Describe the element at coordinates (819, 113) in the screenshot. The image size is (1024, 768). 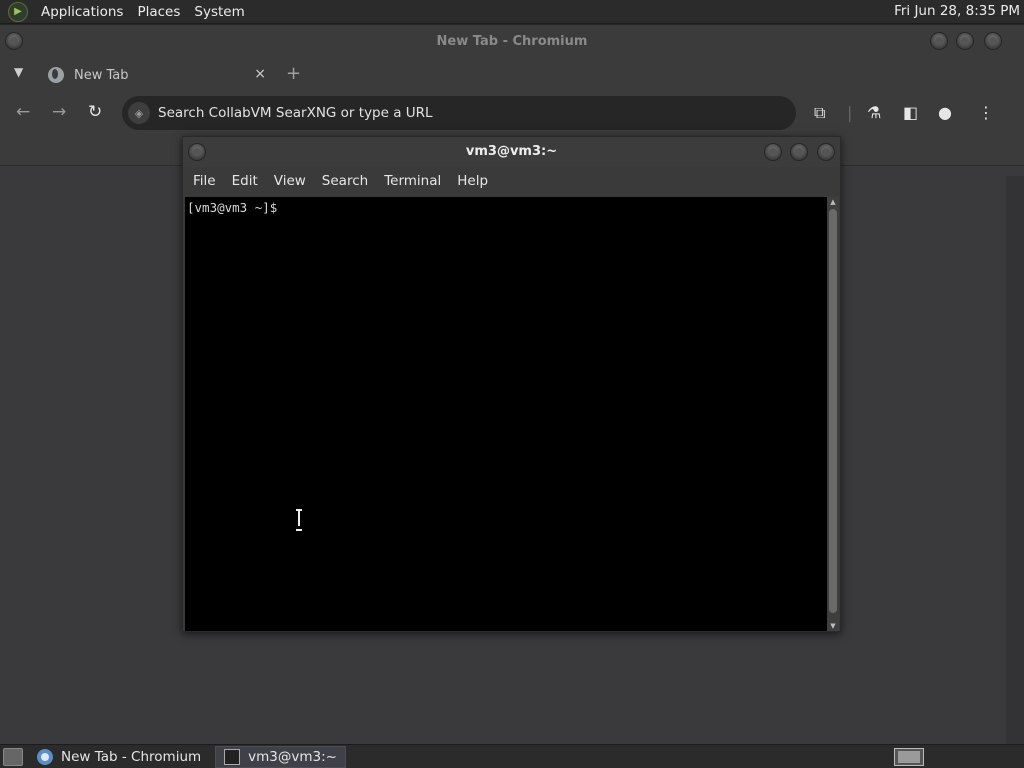
I see `extensions-puzzle-icon: ⧉` at that location.